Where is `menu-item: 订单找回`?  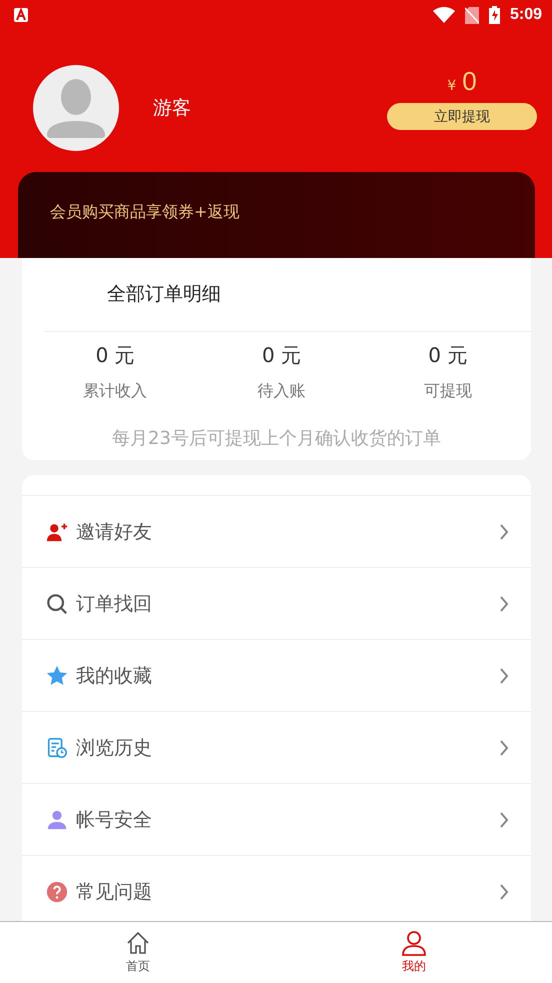 menu-item: 订单找回 is located at coordinates (276, 603).